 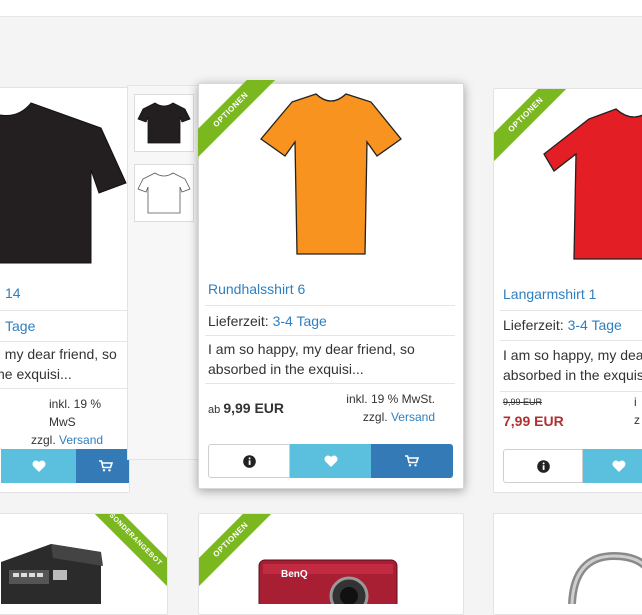 I want to click on product-image-orange-tshirt, so click(x=331, y=174).